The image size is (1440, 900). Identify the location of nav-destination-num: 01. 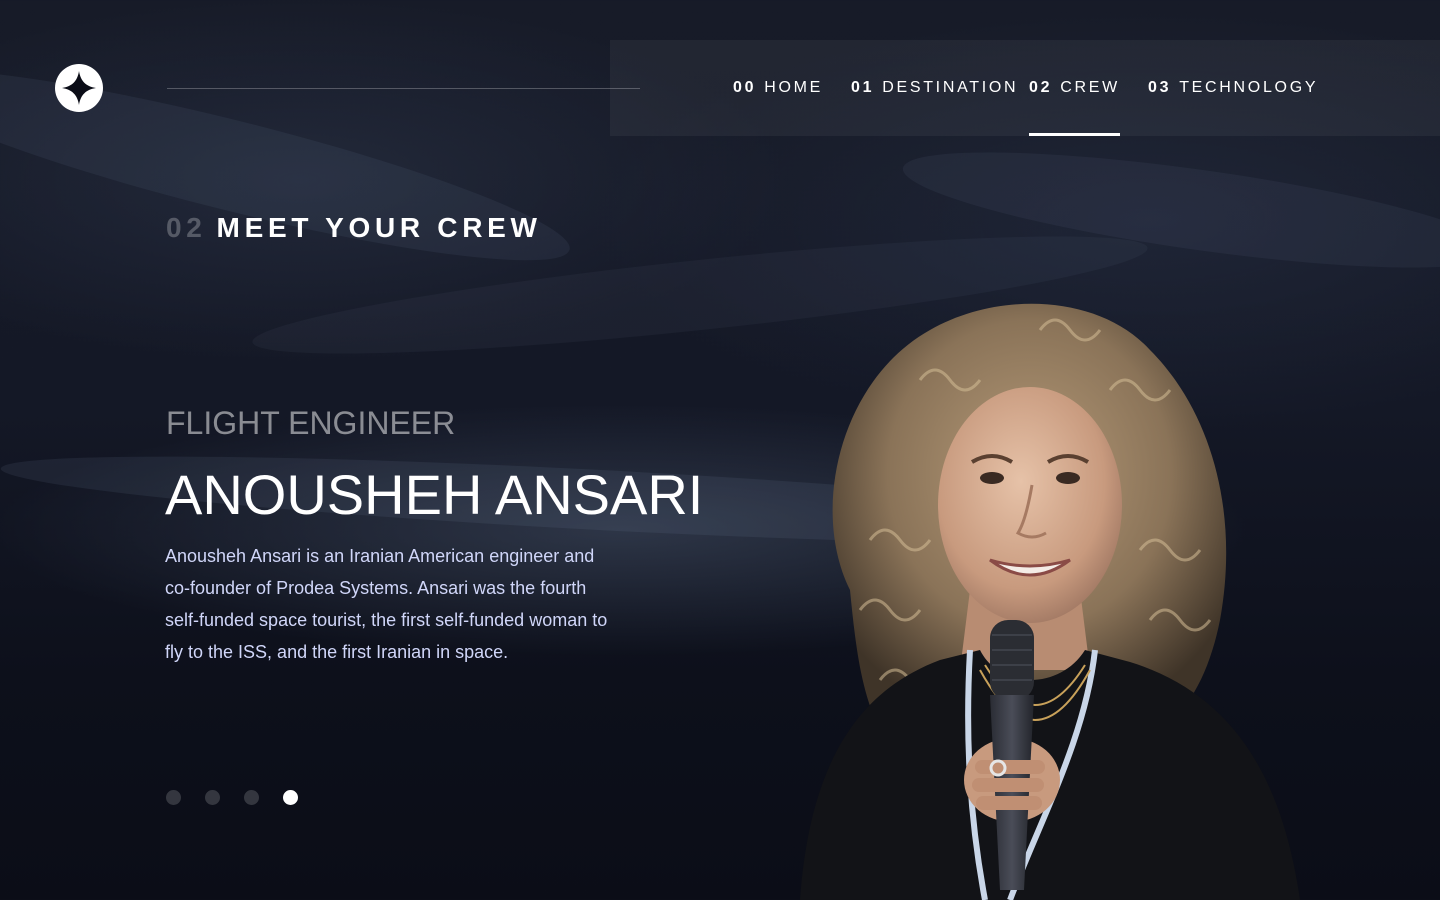
(863, 87).